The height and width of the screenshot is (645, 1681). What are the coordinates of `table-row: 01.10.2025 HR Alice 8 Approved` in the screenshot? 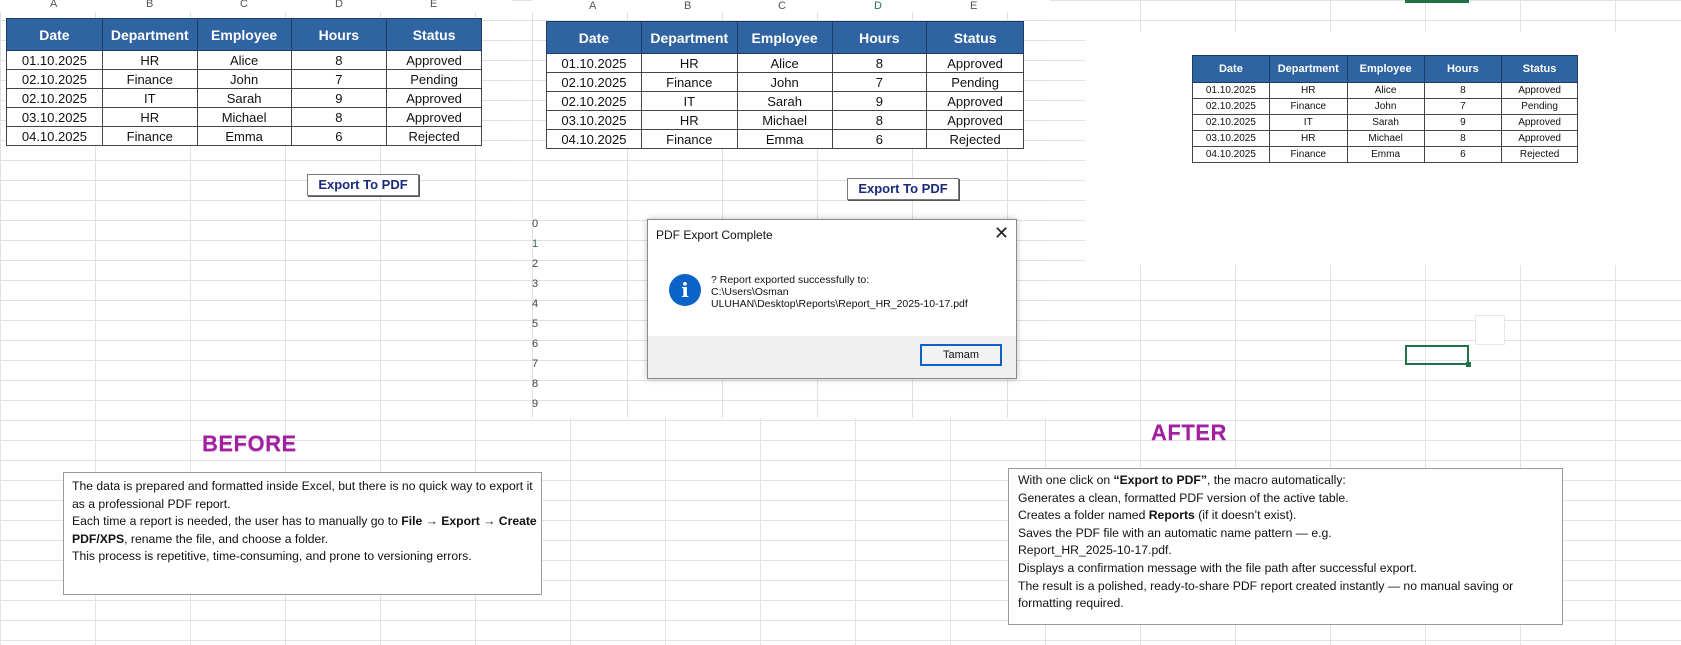 It's located at (785, 63).